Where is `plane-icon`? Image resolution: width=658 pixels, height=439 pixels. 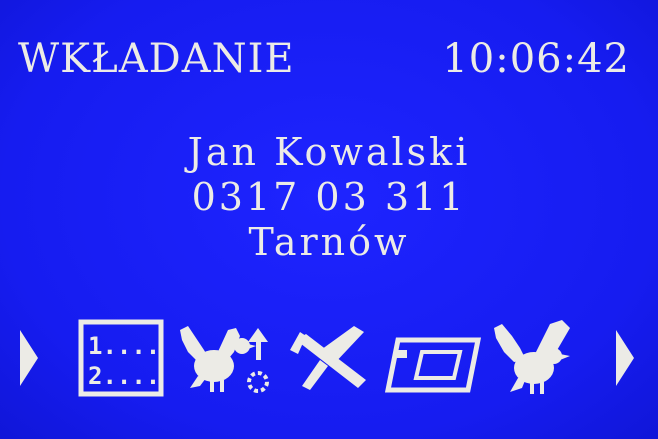 plane-icon is located at coordinates (330, 358).